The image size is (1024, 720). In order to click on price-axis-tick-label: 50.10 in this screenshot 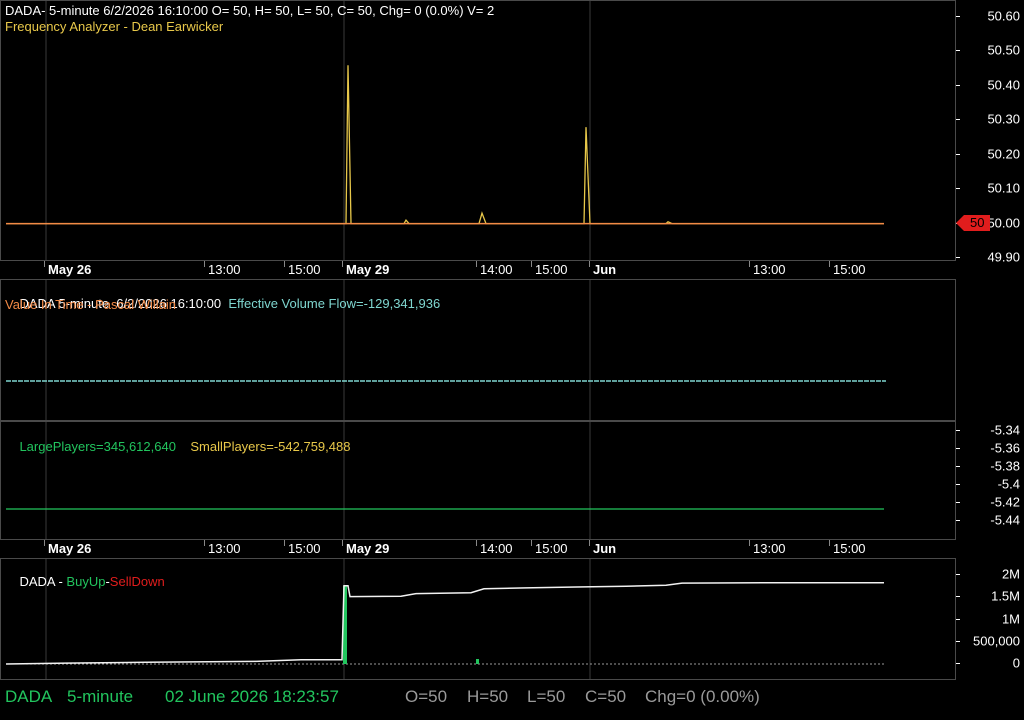, I will do `click(1003, 188)`.